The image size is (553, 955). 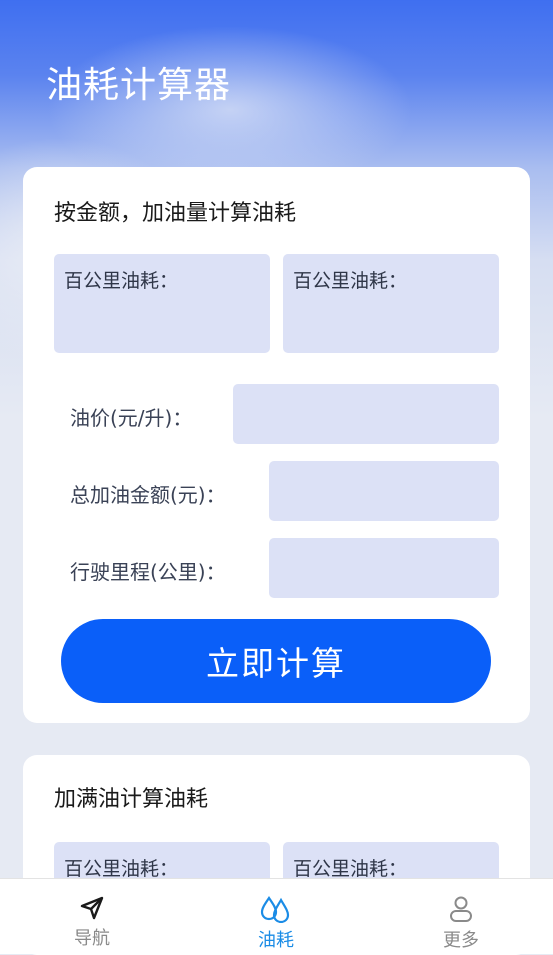 What do you see at coordinates (139, 85) in the screenshot?
I see `page-title: 油耗计算器` at bounding box center [139, 85].